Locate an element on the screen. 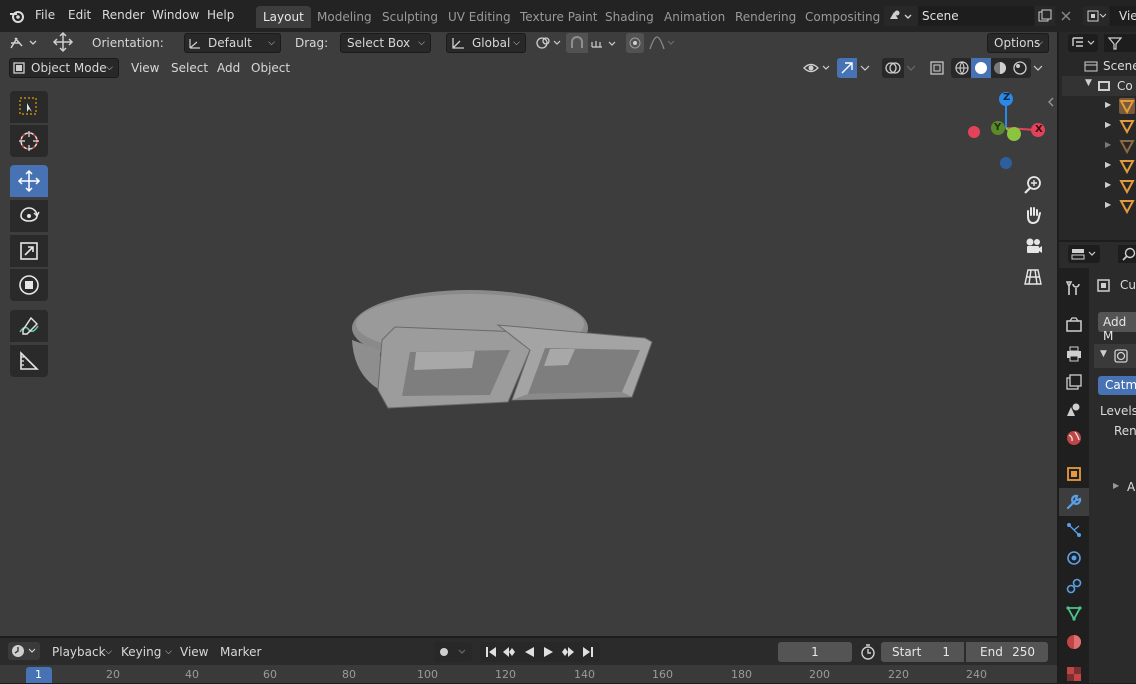 This screenshot has width=1136, height=684. camera-view-button is located at coordinates (1033, 246).